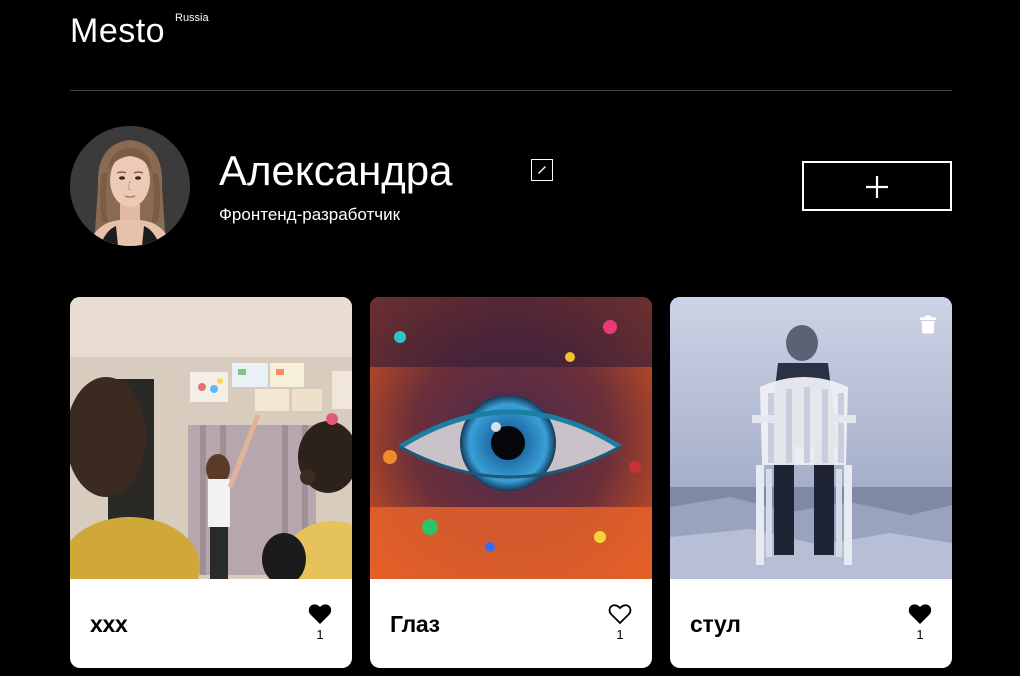 This screenshot has height=676, width=1020. I want to click on logo-text: Mesto, so click(118, 31).